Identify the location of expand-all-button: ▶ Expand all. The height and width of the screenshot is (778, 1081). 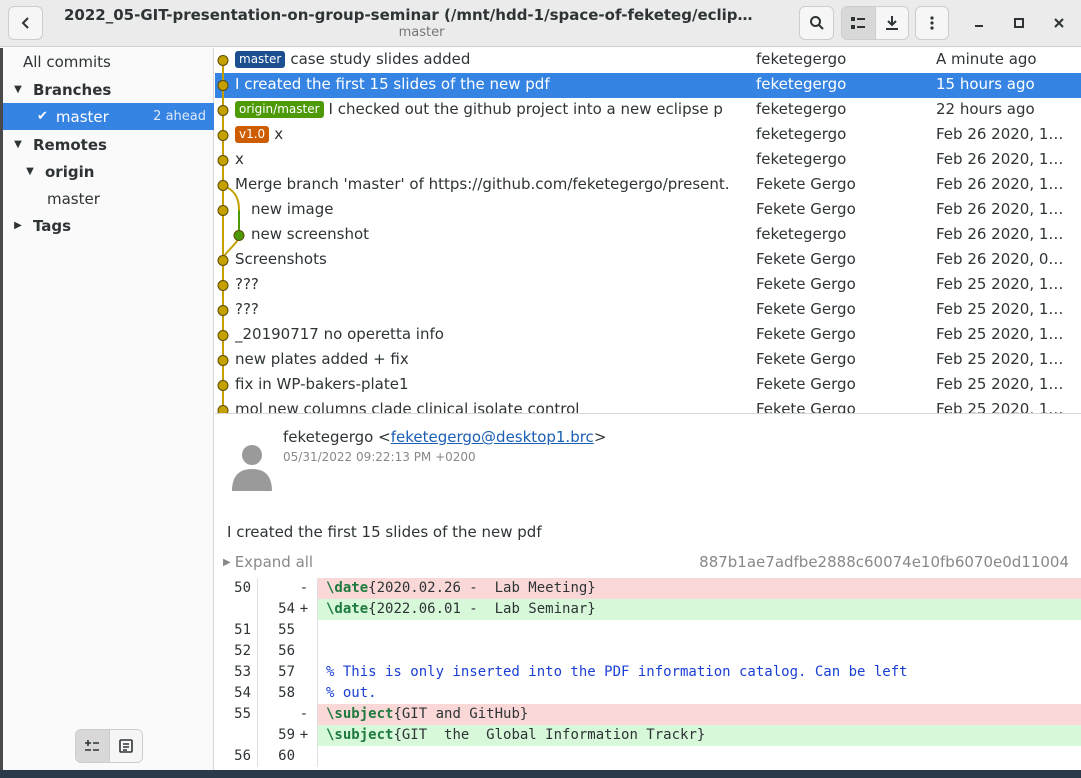
(268, 562).